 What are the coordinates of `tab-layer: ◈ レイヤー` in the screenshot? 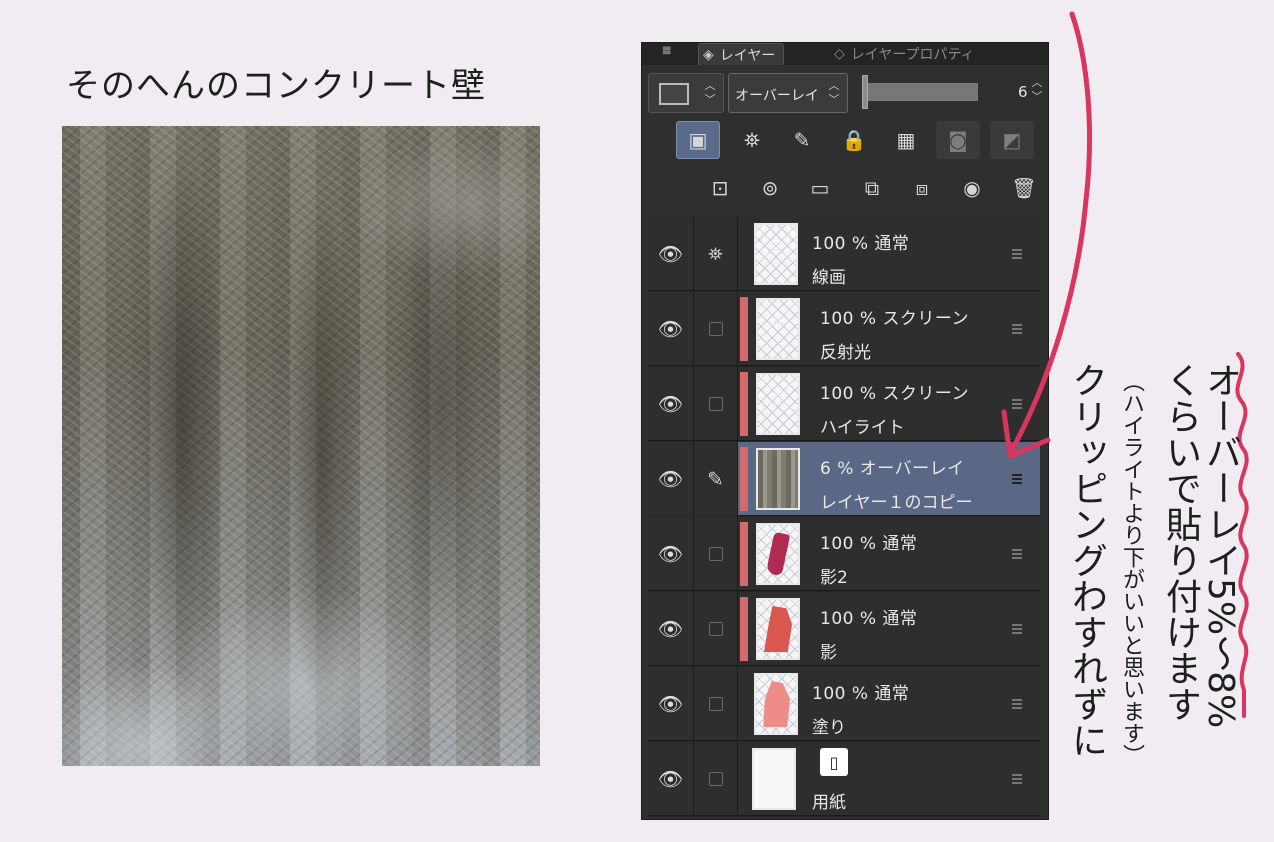 It's located at (741, 54).